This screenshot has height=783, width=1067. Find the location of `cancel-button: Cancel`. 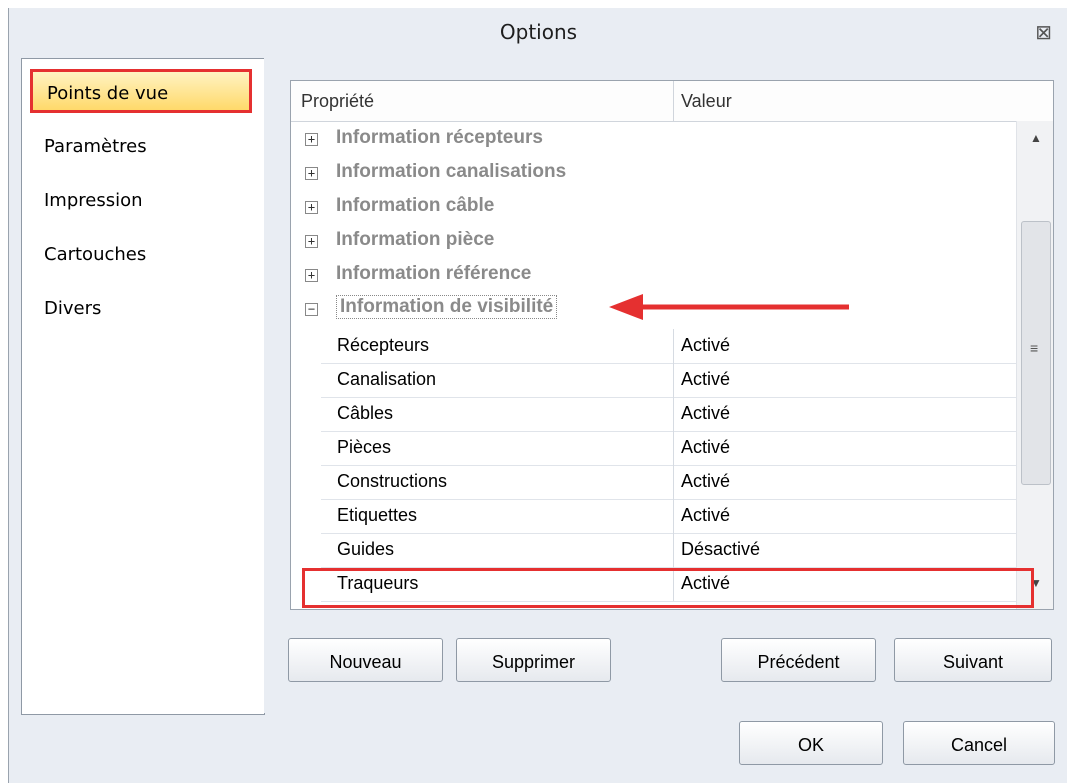

cancel-button: Cancel is located at coordinates (979, 743).